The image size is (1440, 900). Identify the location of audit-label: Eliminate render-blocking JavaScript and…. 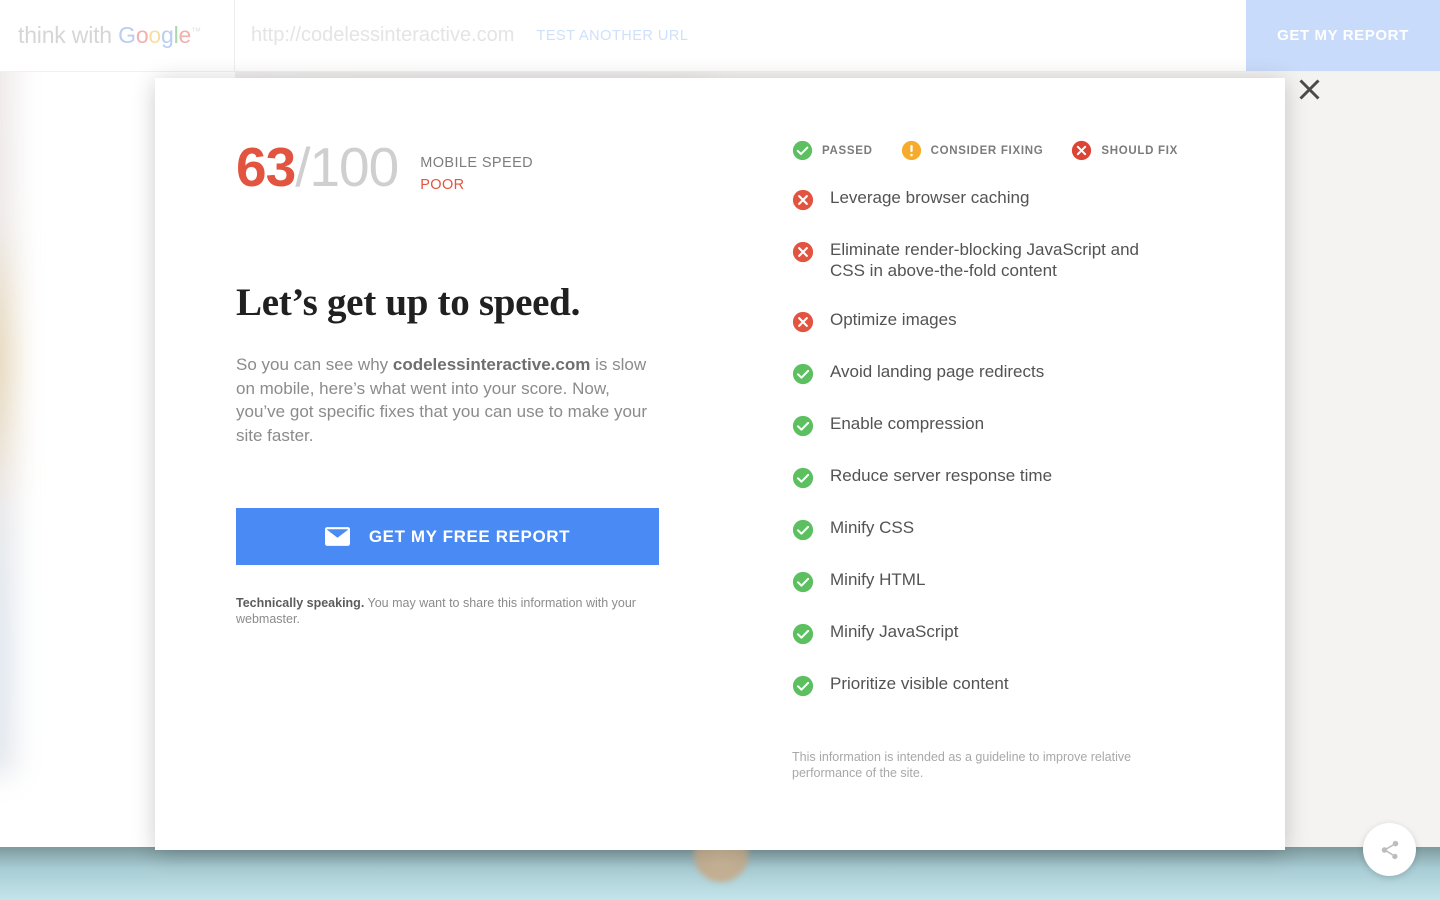
(984, 260).